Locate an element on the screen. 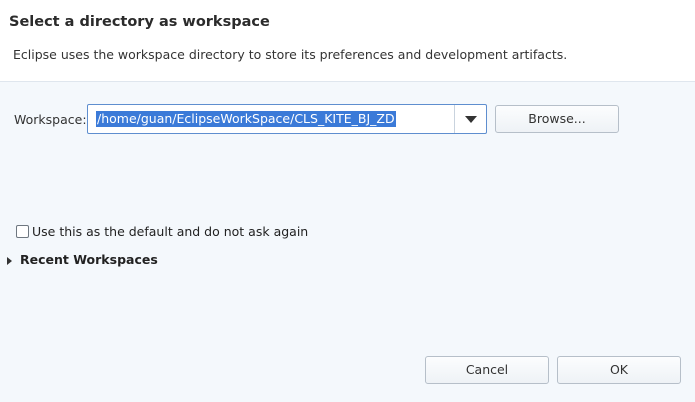 This screenshot has height=402, width=695. cancel-button: Cancel is located at coordinates (487, 370).